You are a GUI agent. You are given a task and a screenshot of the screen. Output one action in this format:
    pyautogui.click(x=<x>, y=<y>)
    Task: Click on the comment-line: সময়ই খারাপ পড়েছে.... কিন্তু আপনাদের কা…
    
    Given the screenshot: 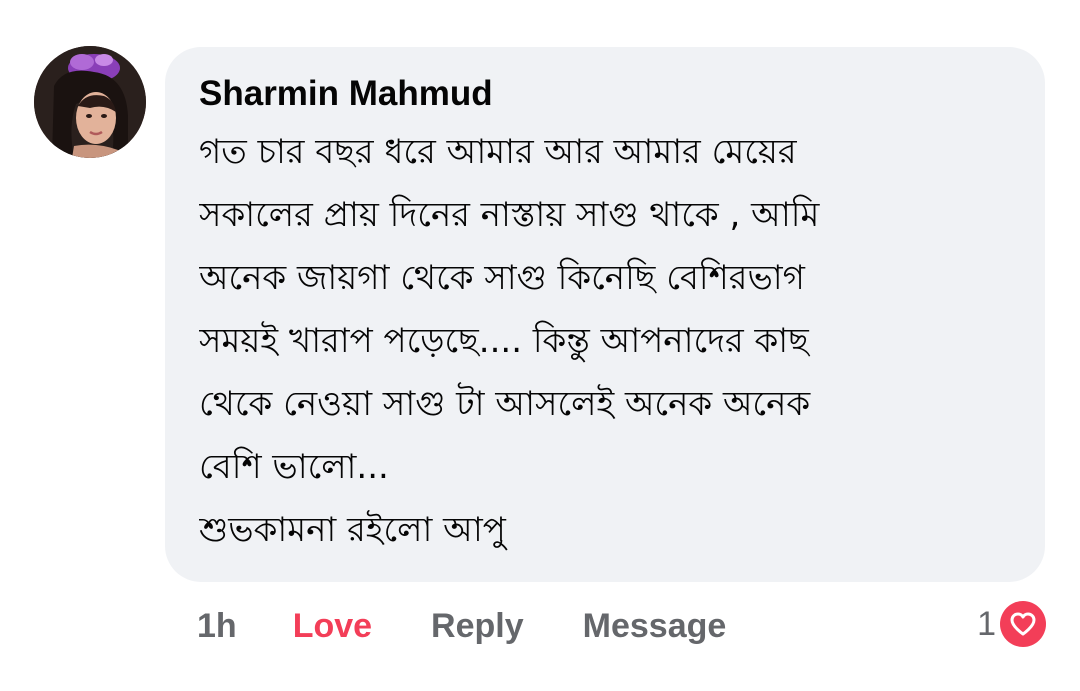 What is the action you would take?
    pyautogui.click(x=504, y=341)
    